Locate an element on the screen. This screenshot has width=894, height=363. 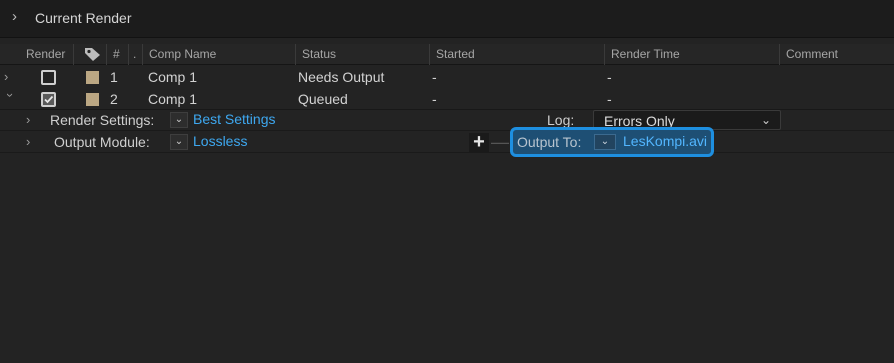
panel-header: › Current Render is located at coordinates (447, 19).